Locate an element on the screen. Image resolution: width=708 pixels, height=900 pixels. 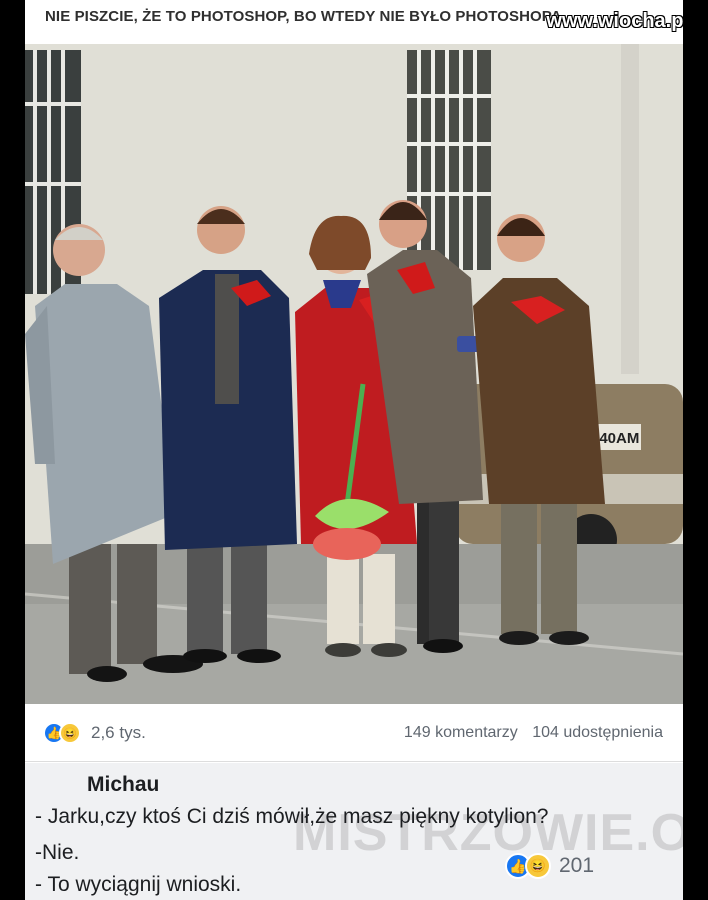
site-watermark: www.wiocha.pl is located at coordinates (614, 21).